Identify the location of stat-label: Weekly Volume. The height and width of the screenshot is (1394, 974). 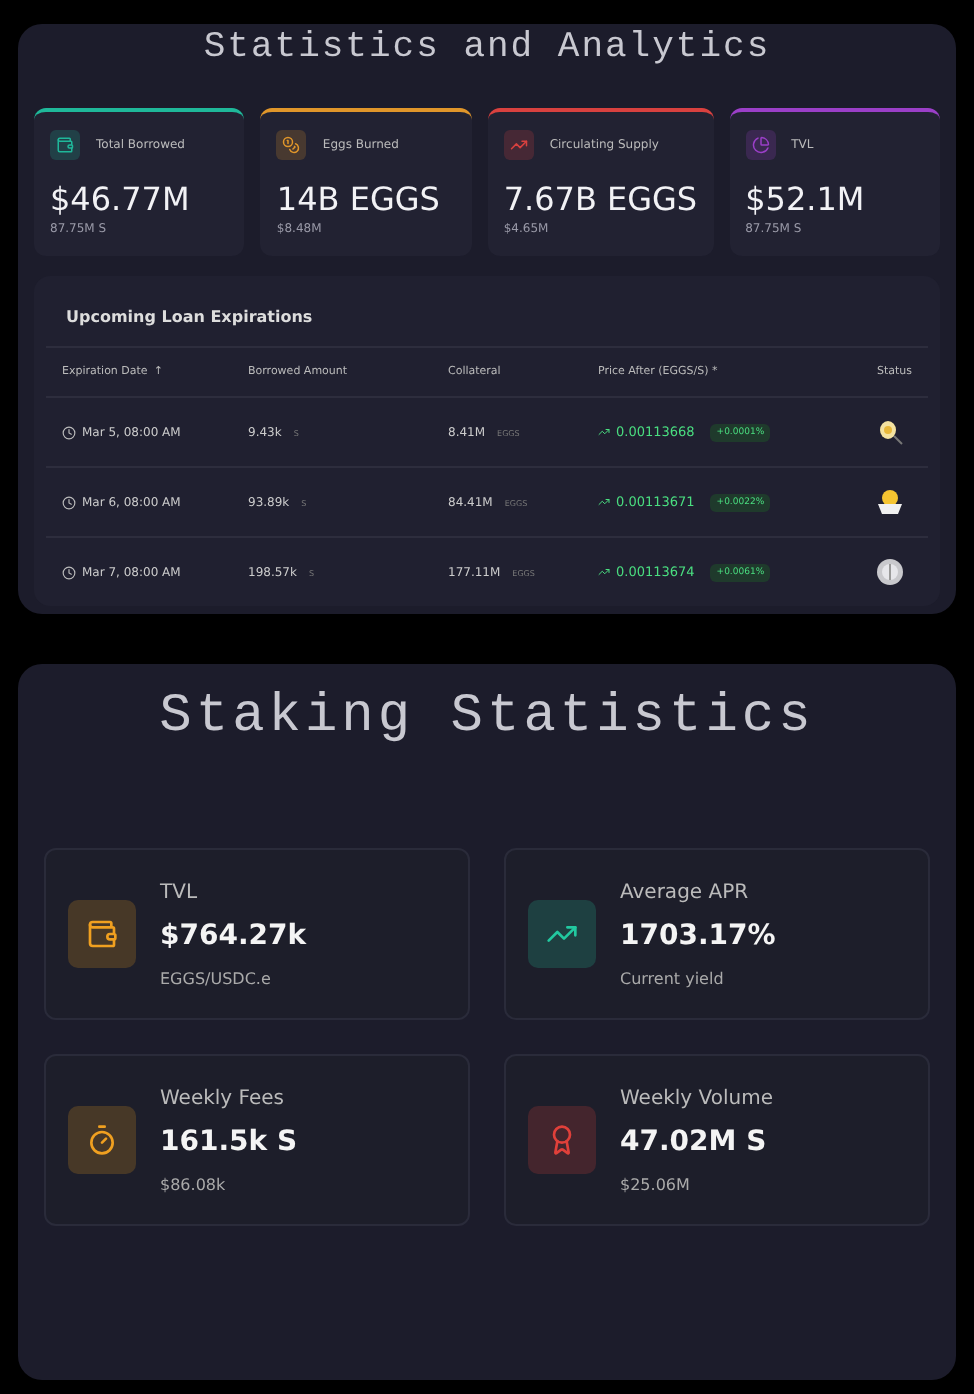
(696, 1098).